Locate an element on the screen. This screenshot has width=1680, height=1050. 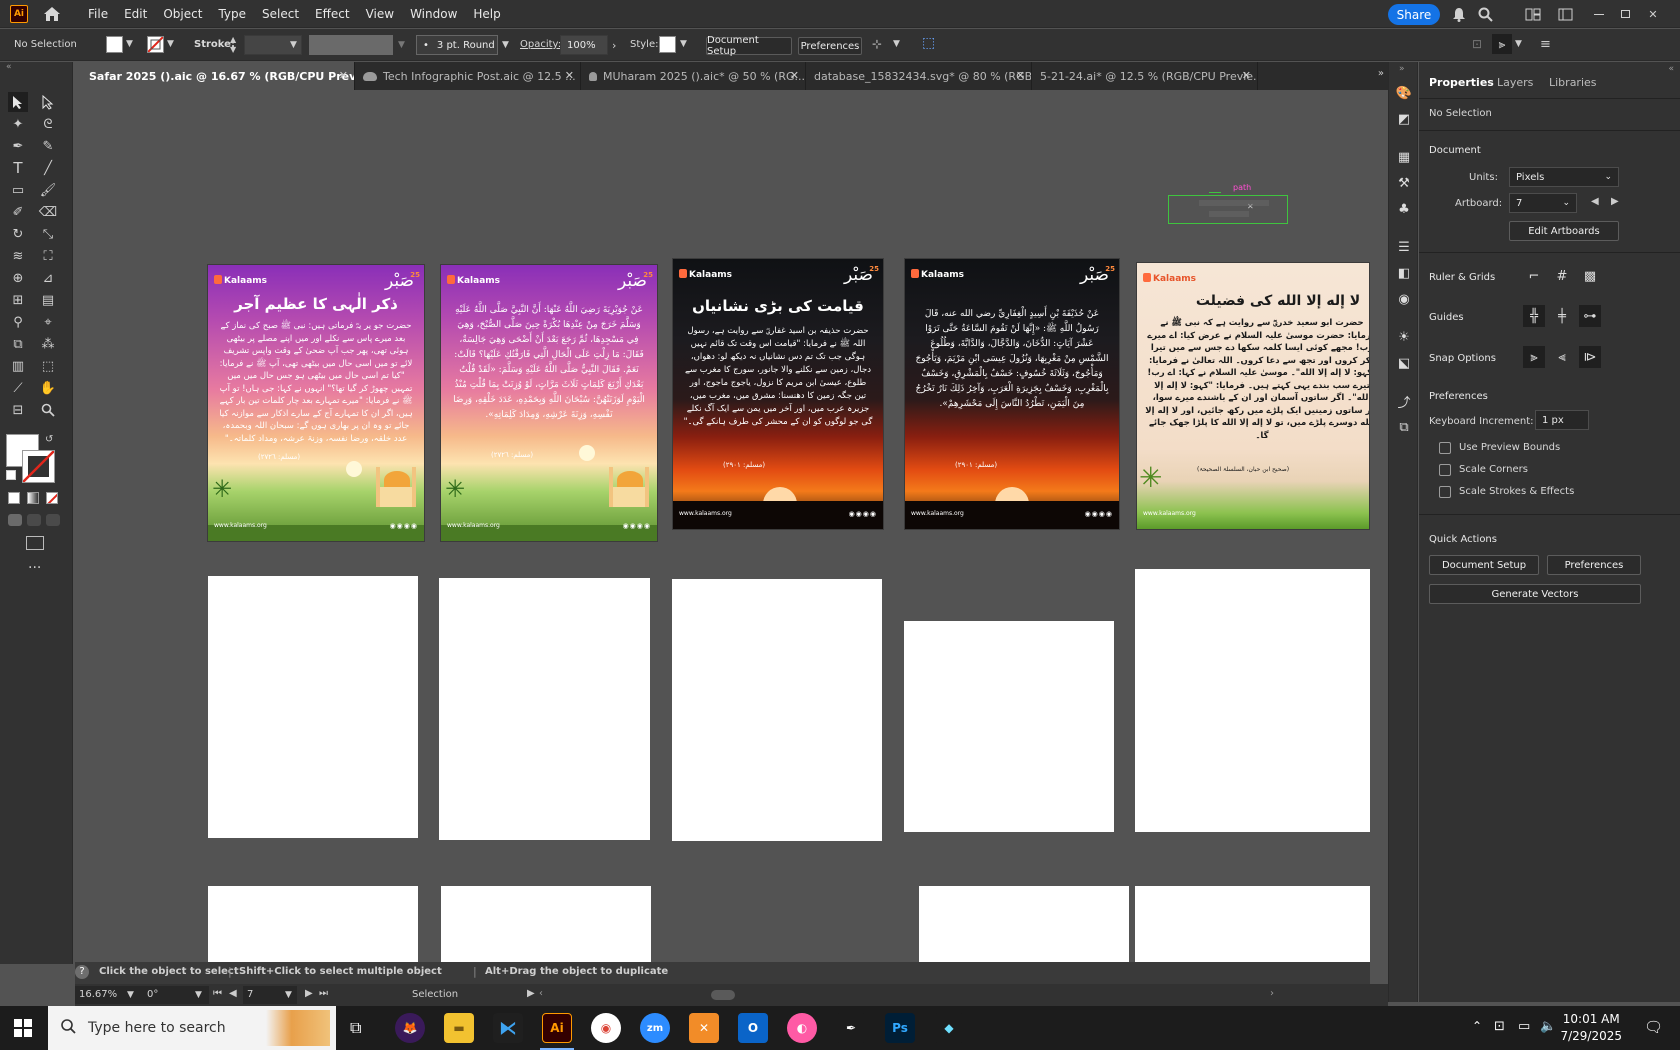
menu-view: View is located at coordinates (380, 14).